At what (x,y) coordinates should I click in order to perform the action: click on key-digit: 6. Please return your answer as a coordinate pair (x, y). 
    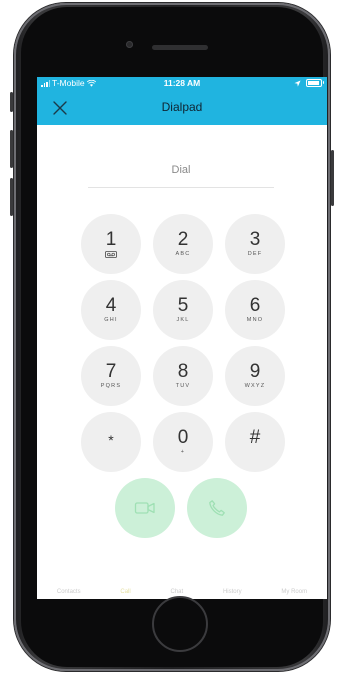
    Looking at the image, I should click on (255, 305).